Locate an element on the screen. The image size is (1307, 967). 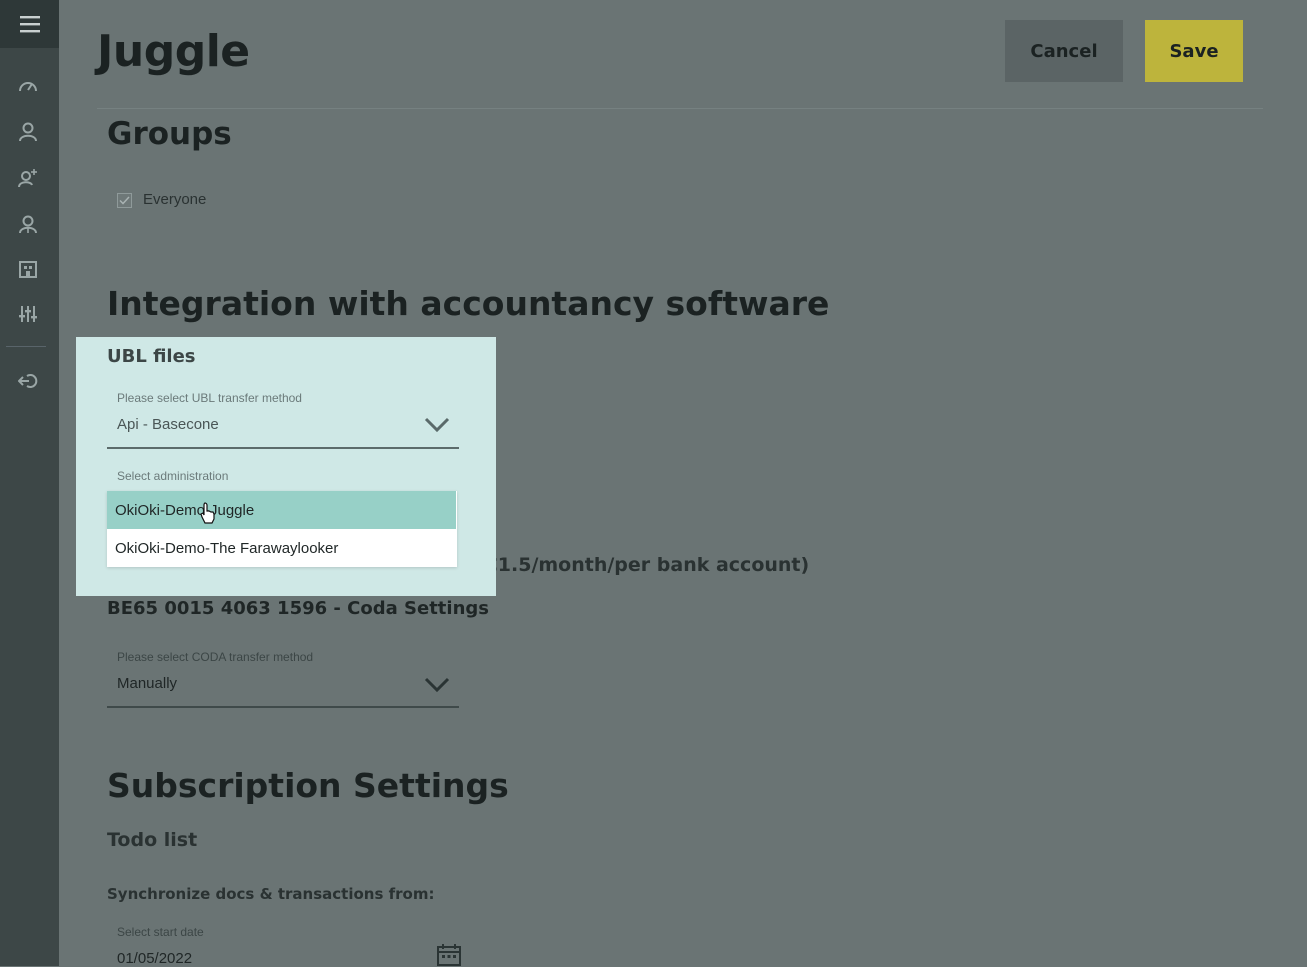
page-title: Juggle is located at coordinates (173, 51).